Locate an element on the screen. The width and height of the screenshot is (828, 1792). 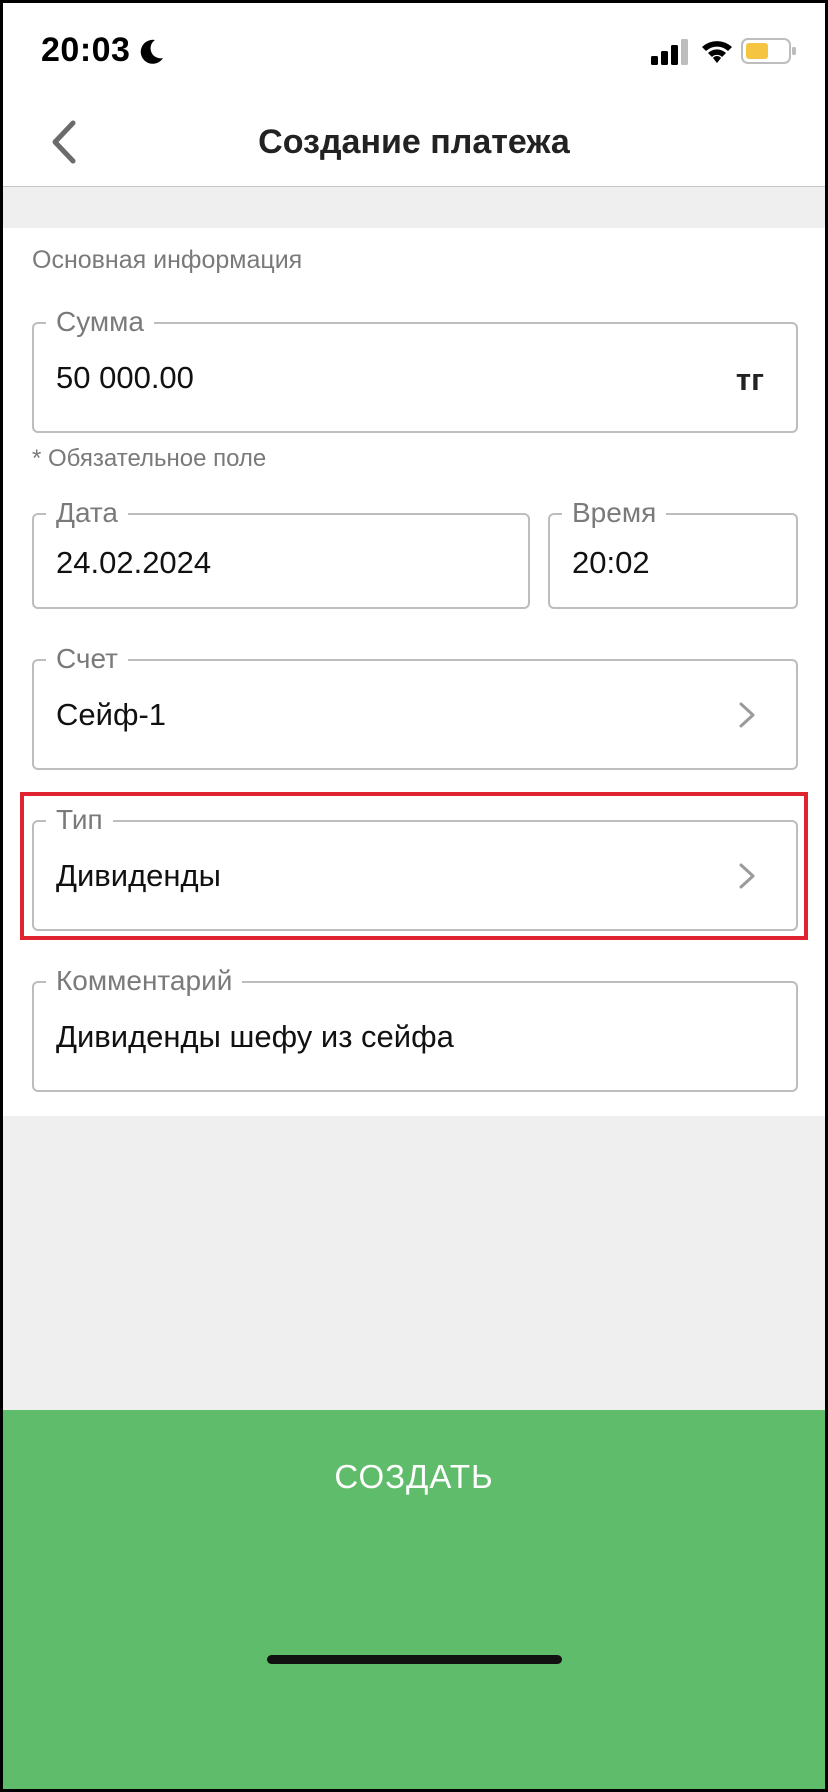
section-title: Основная информация is located at coordinates (167, 260).